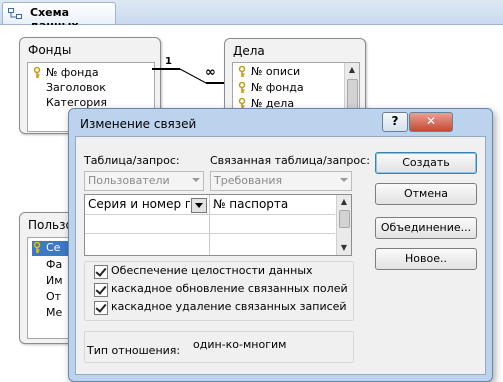  I want to click on relation-type-group: Тип отношения: один-ко-многим, so click(219, 347).